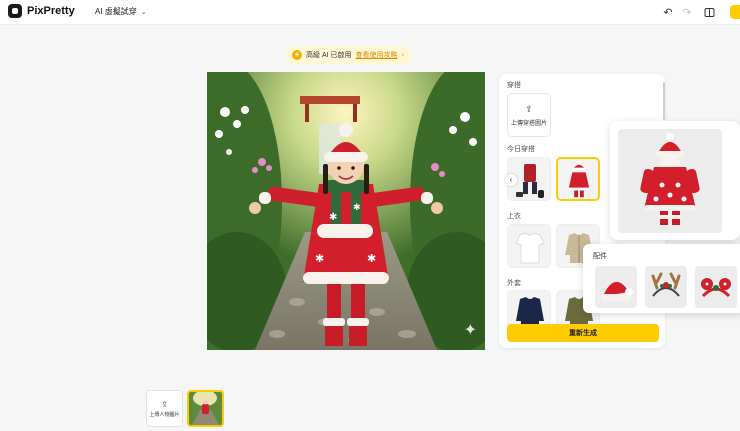  What do you see at coordinates (15, 11) in the screenshot?
I see `logo-icon` at bounding box center [15, 11].